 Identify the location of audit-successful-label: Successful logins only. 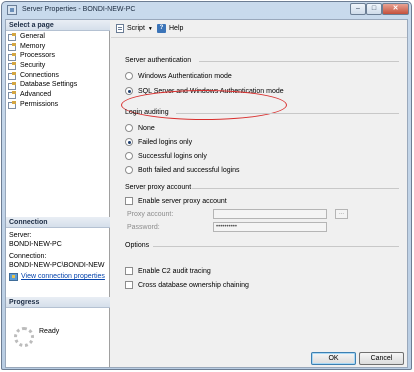
(172, 156).